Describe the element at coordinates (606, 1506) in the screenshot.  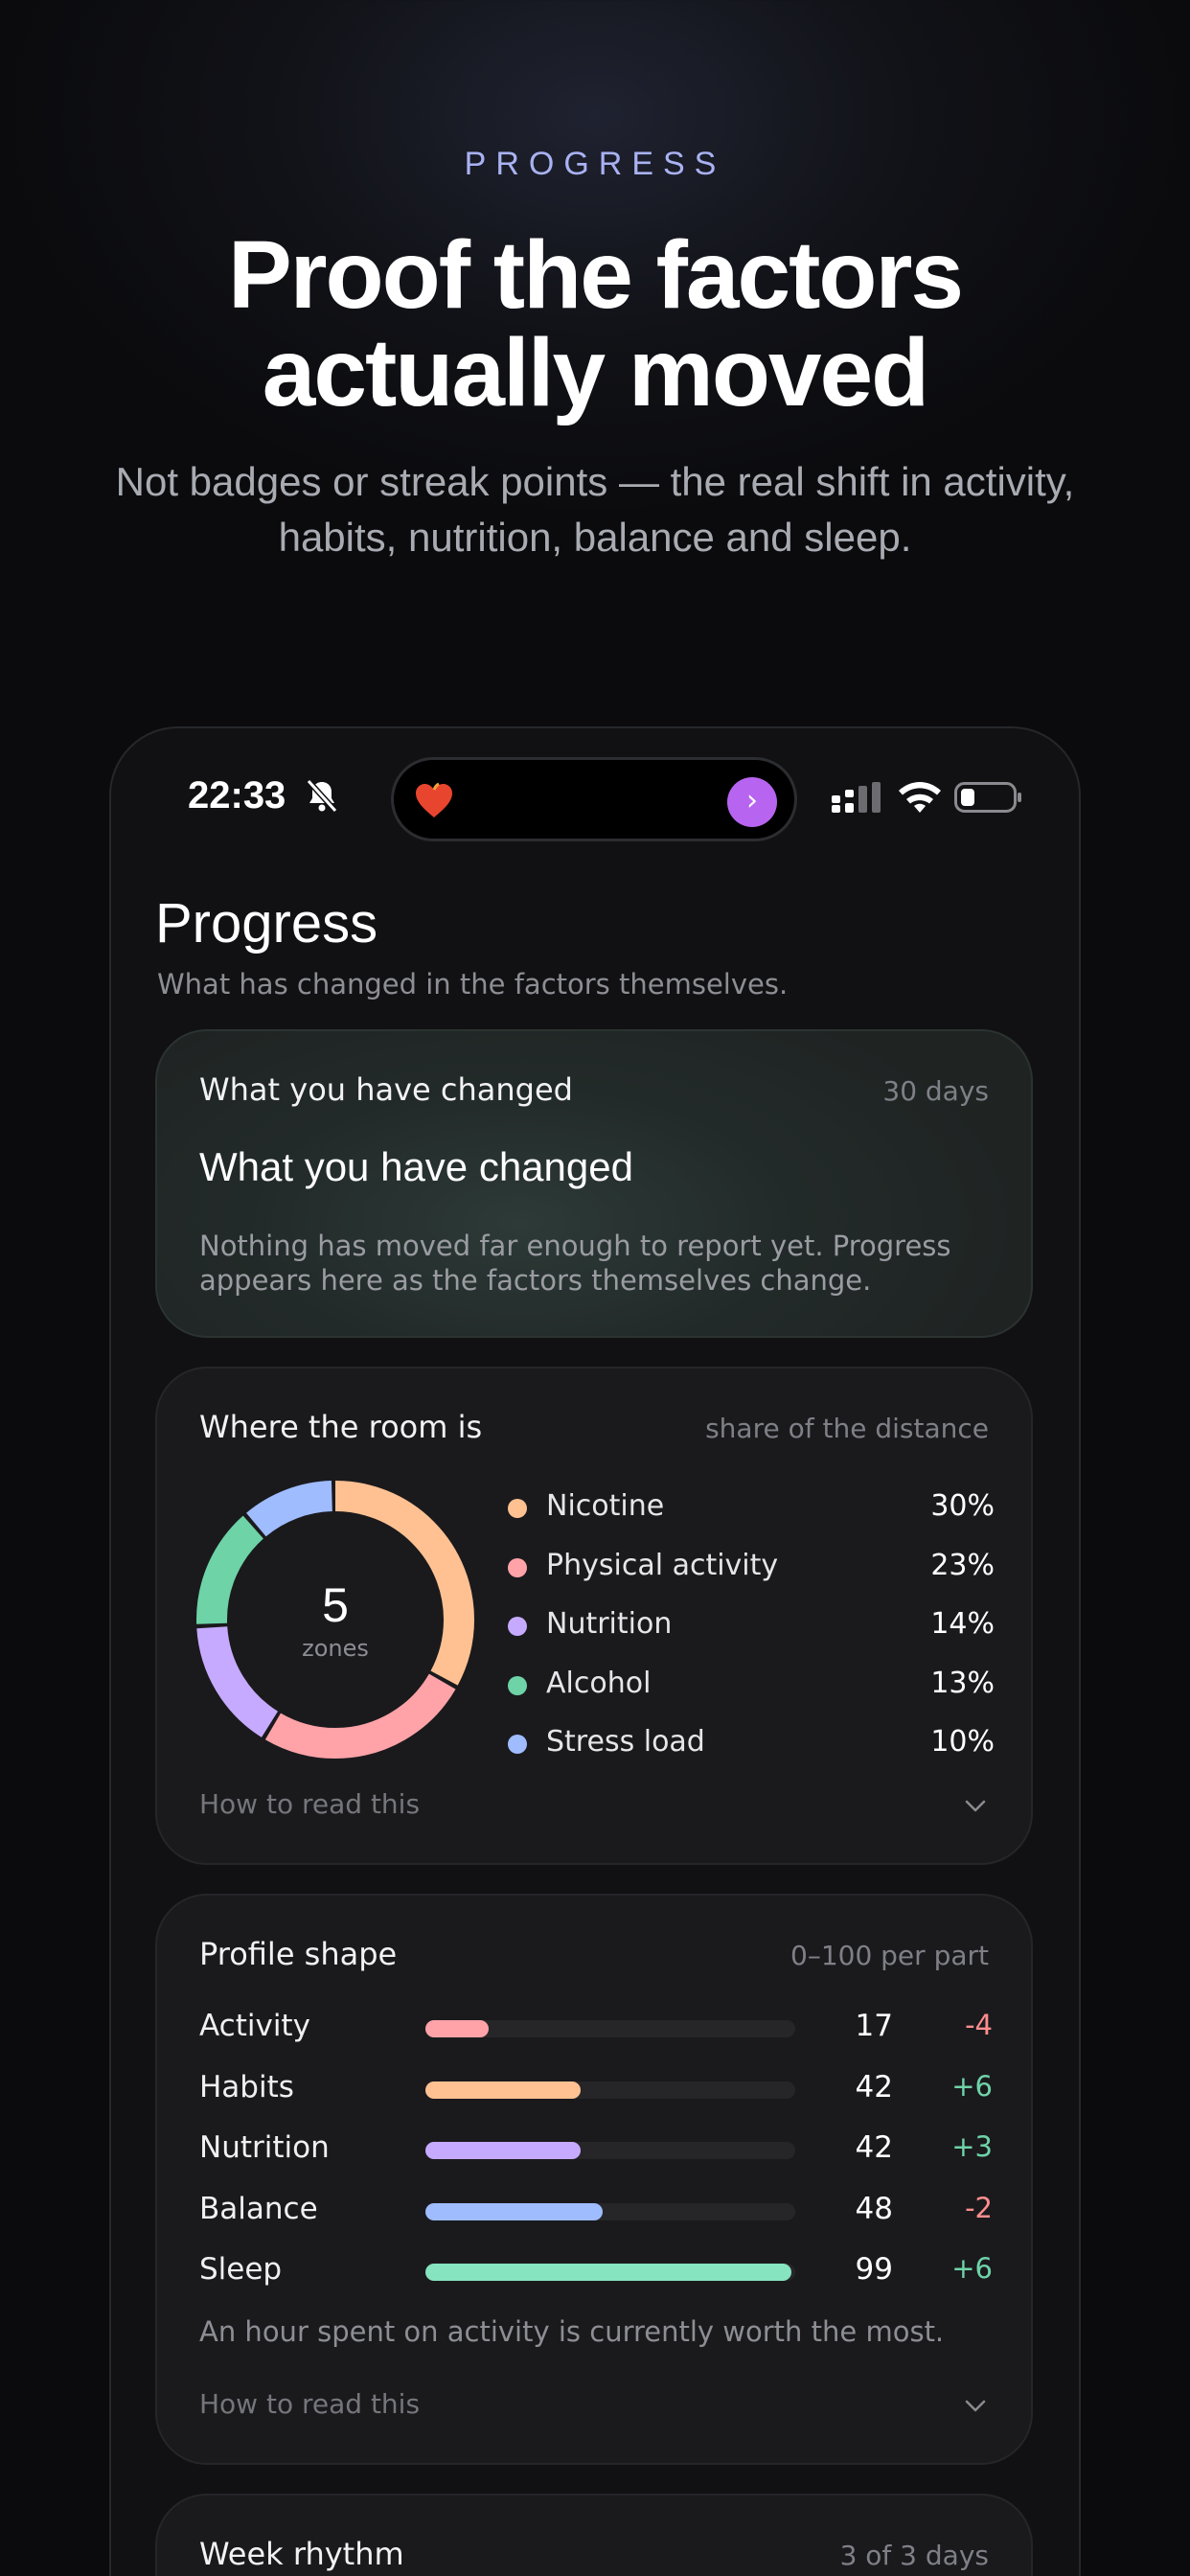
I see `legend-label: Nicotine` at that location.